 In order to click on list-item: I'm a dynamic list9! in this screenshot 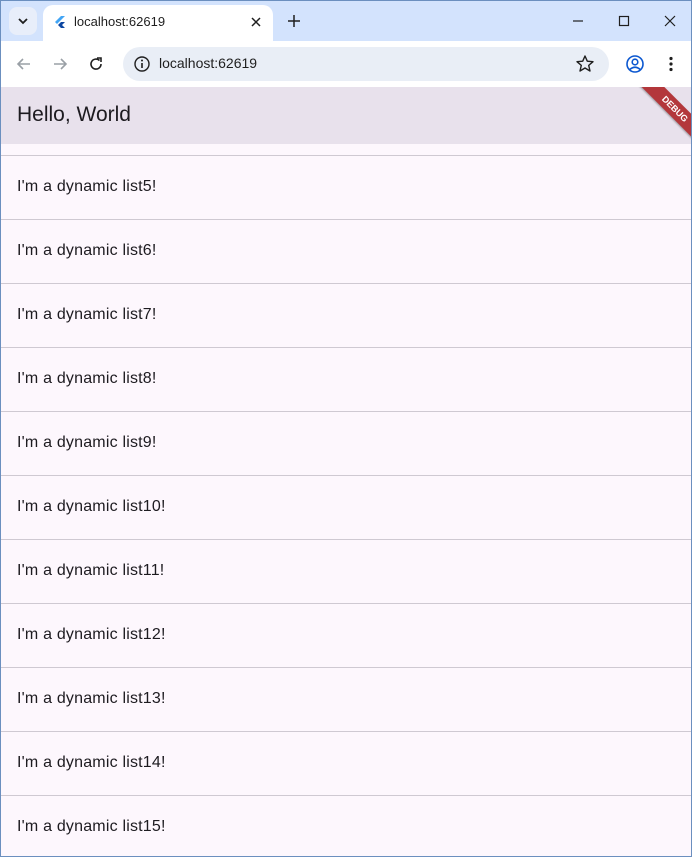, I will do `click(346, 443)`.